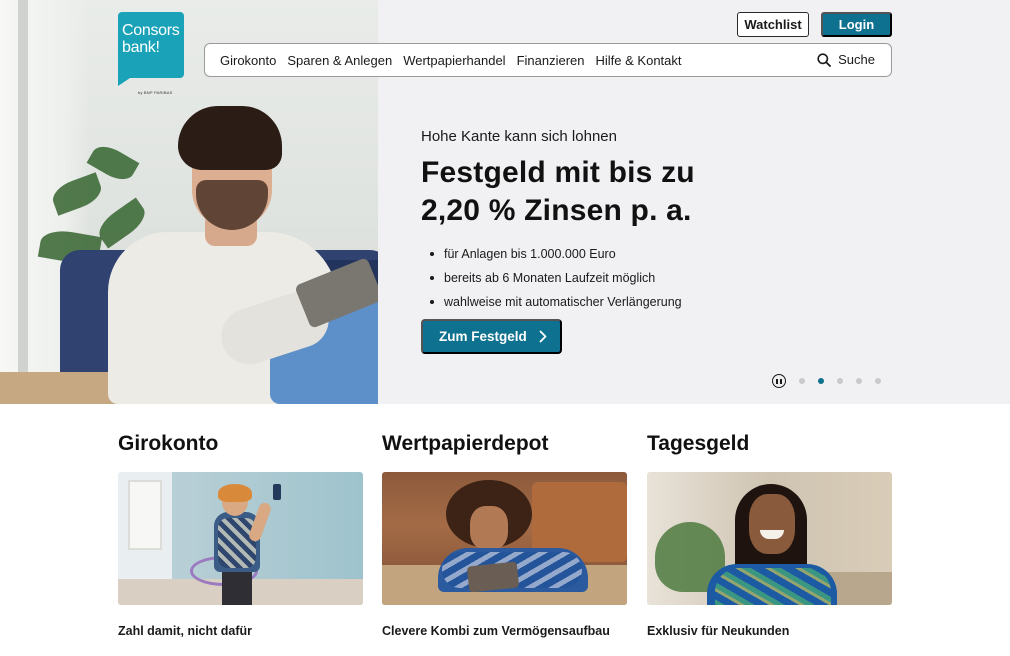 Image resolution: width=1010 pixels, height=656 pixels. What do you see at coordinates (155, 92) in the screenshot?
I see `logo-byline: by BNP PARIBAS` at bounding box center [155, 92].